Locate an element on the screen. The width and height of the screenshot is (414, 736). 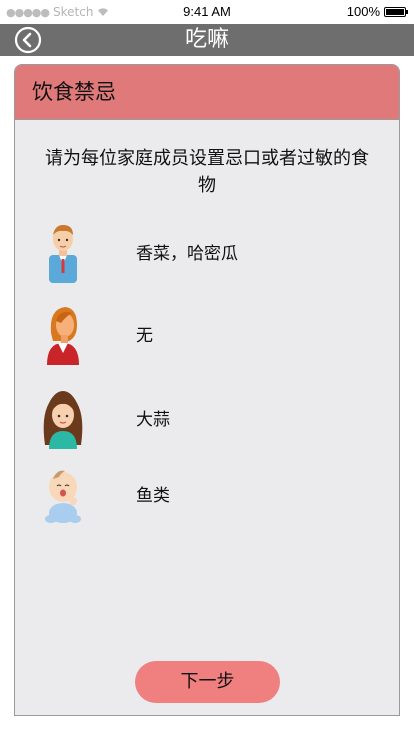
battery-icon is located at coordinates (396, 11).